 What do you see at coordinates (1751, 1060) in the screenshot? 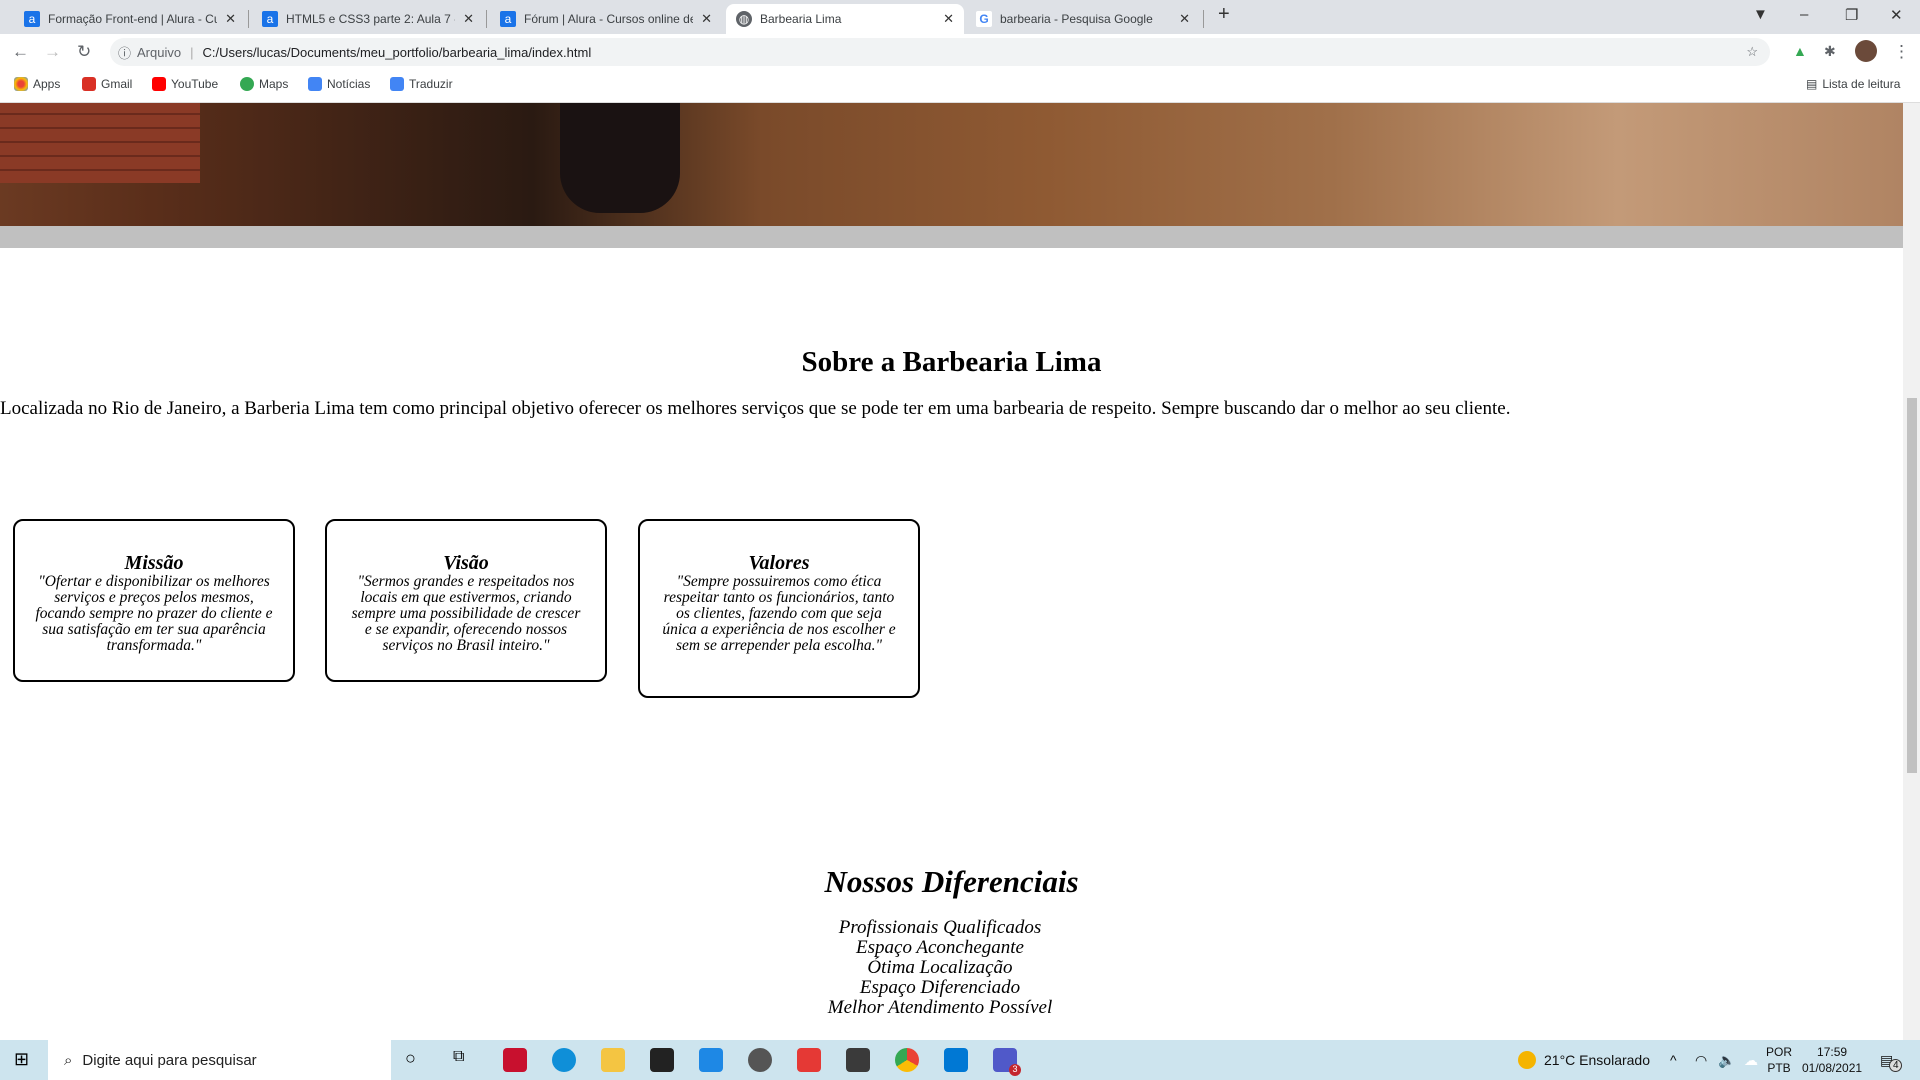
I see `onedrive-icon: ☁` at bounding box center [1751, 1060].